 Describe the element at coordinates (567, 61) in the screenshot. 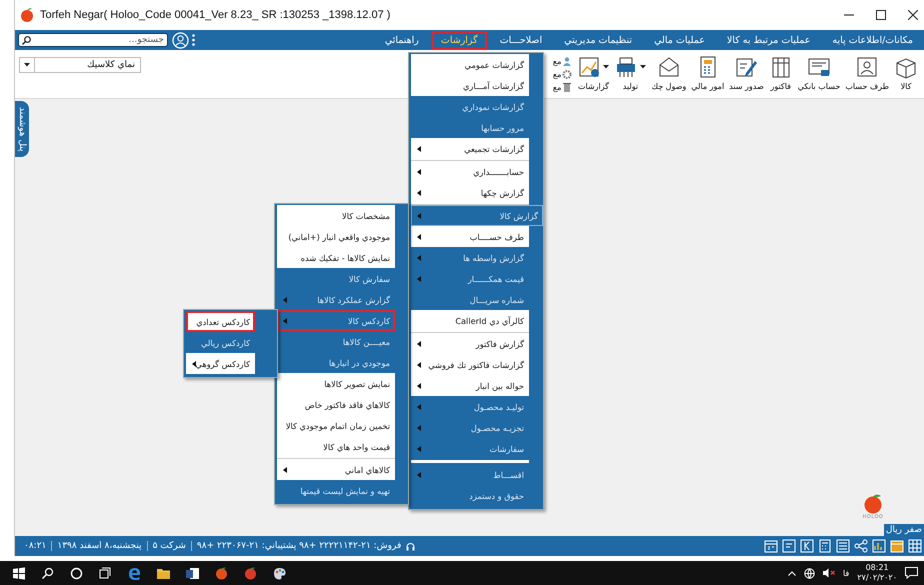

I see `person-icon` at that location.